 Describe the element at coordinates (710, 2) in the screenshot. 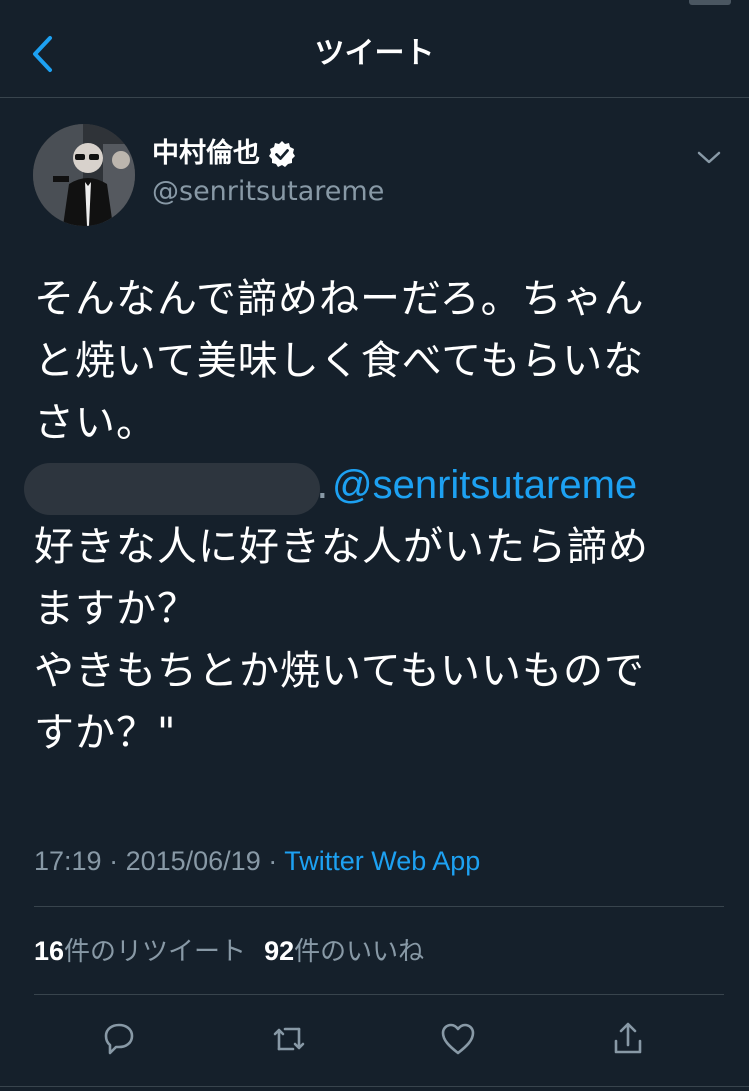

I see `status-indicator` at that location.